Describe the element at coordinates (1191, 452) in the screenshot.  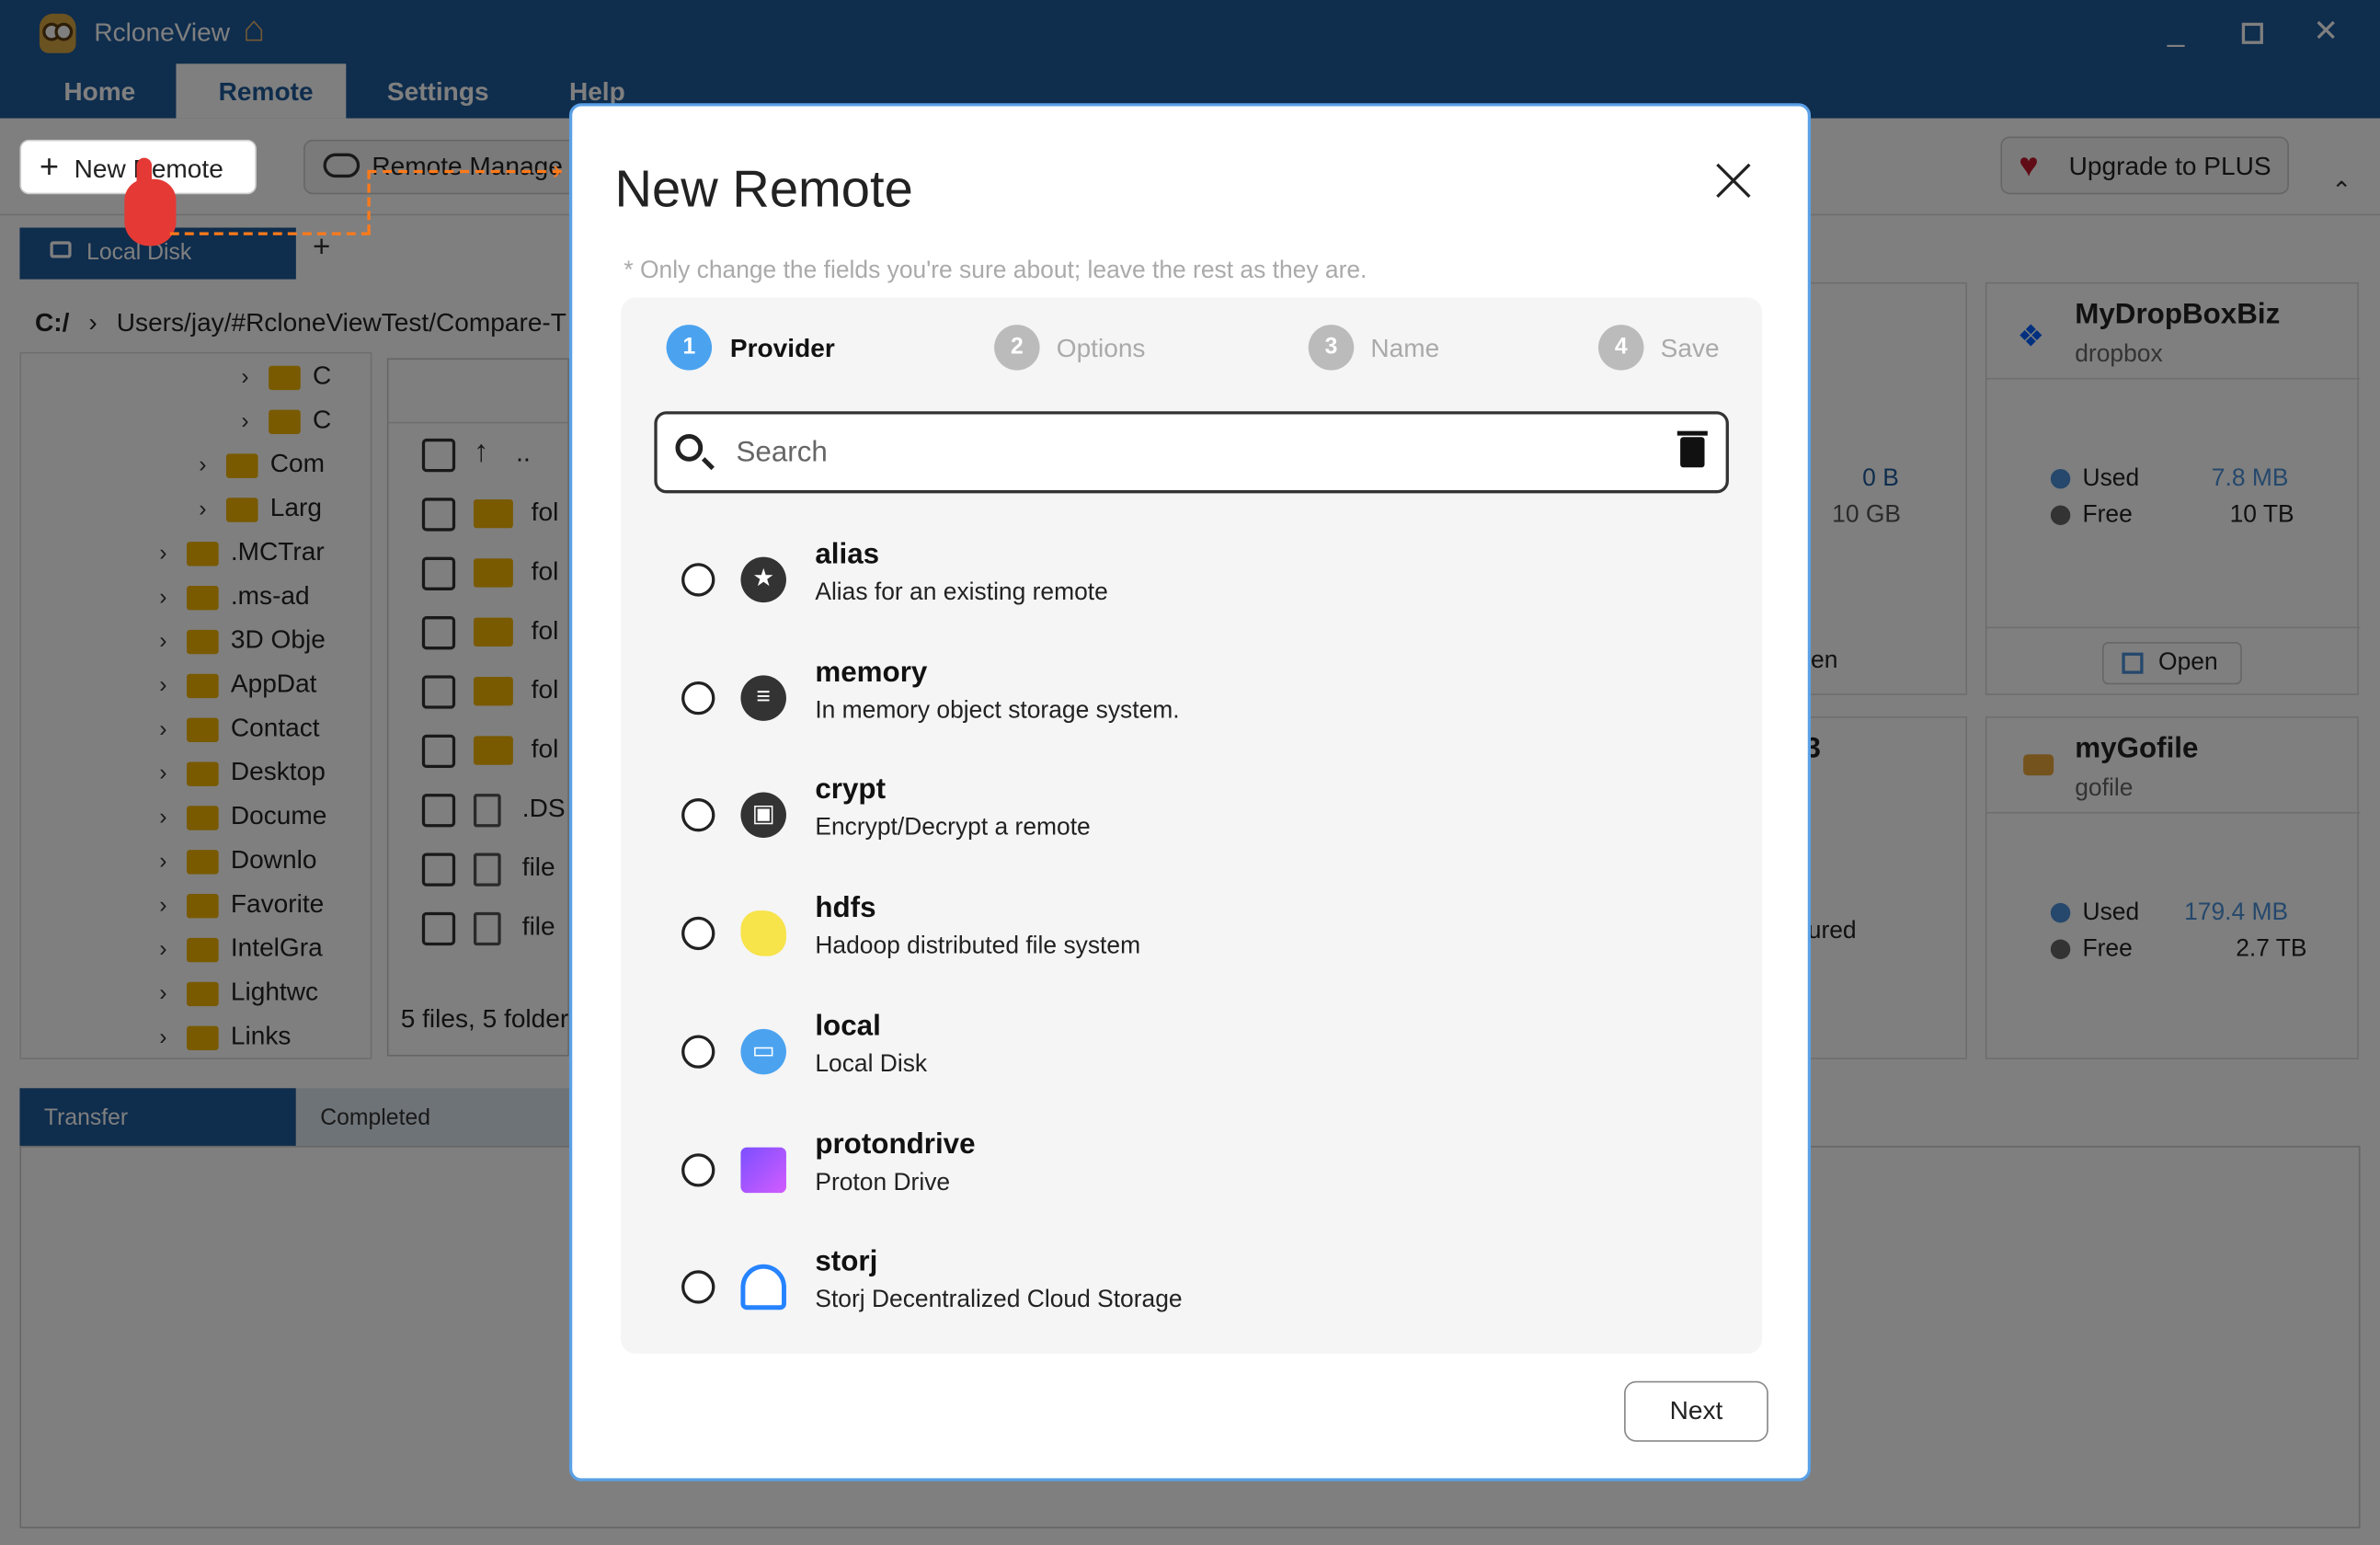
I see `provider-search-input: Search` at that location.